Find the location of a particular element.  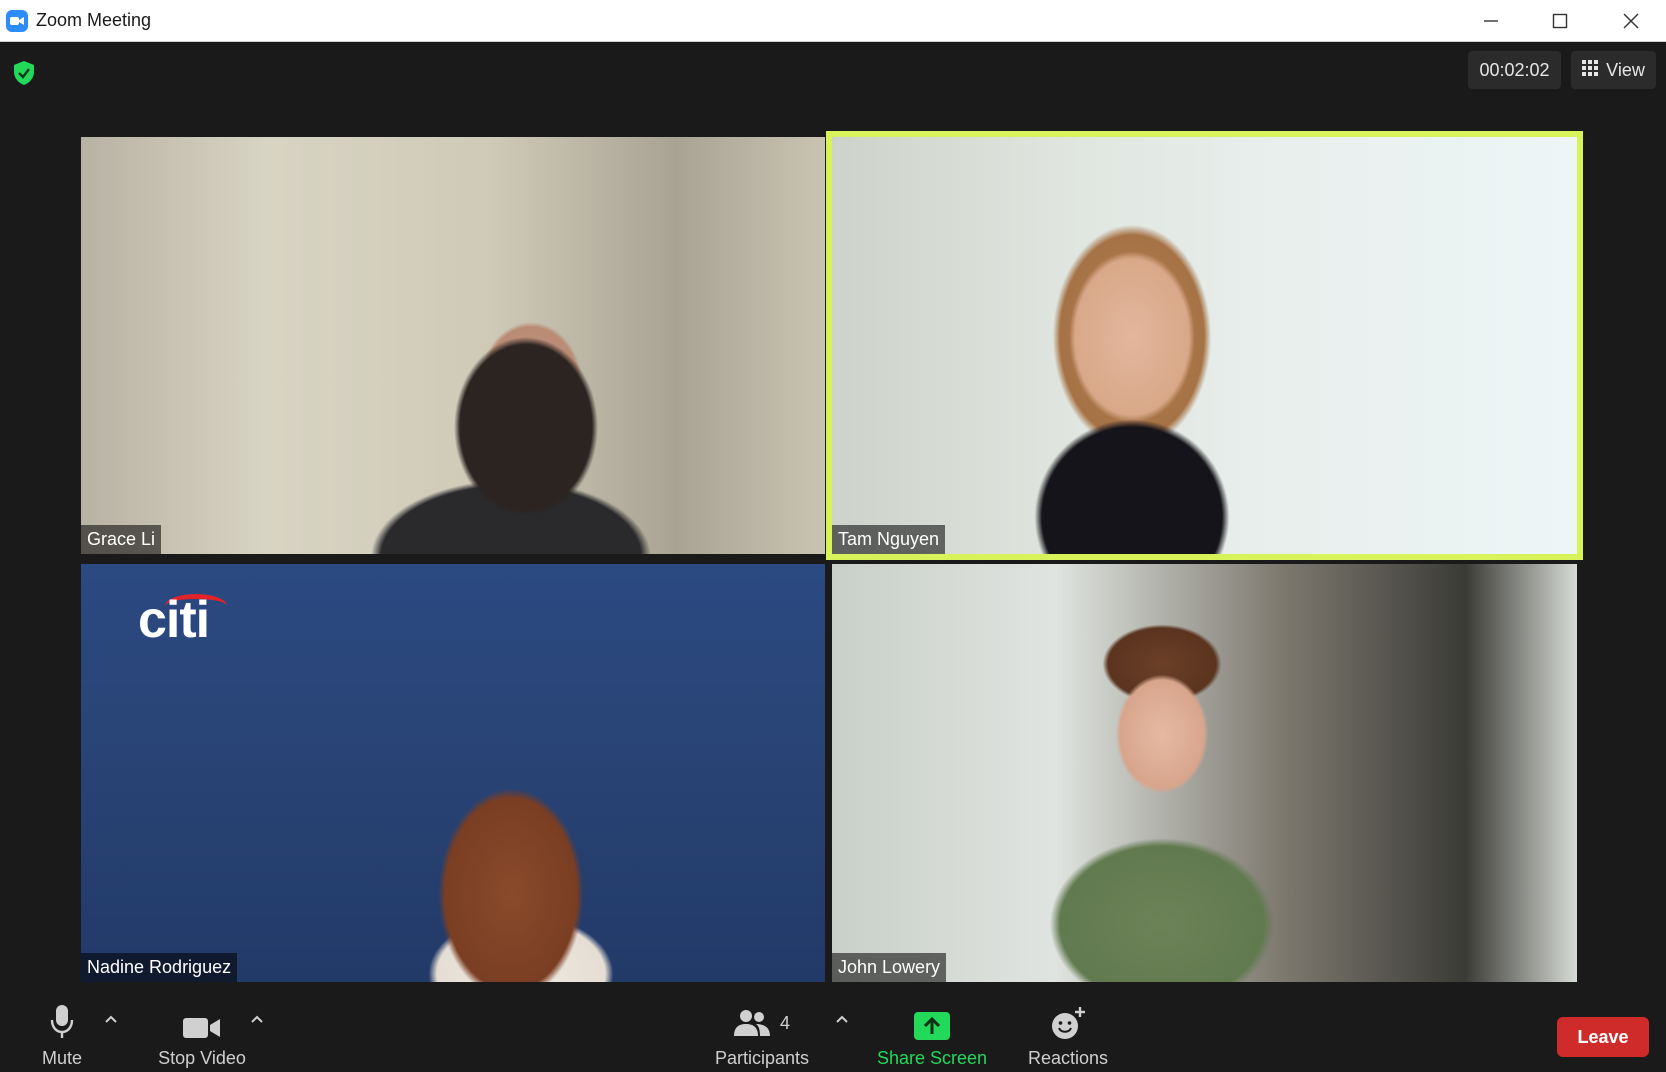

mute-button: Mute is located at coordinates (62, 1034).